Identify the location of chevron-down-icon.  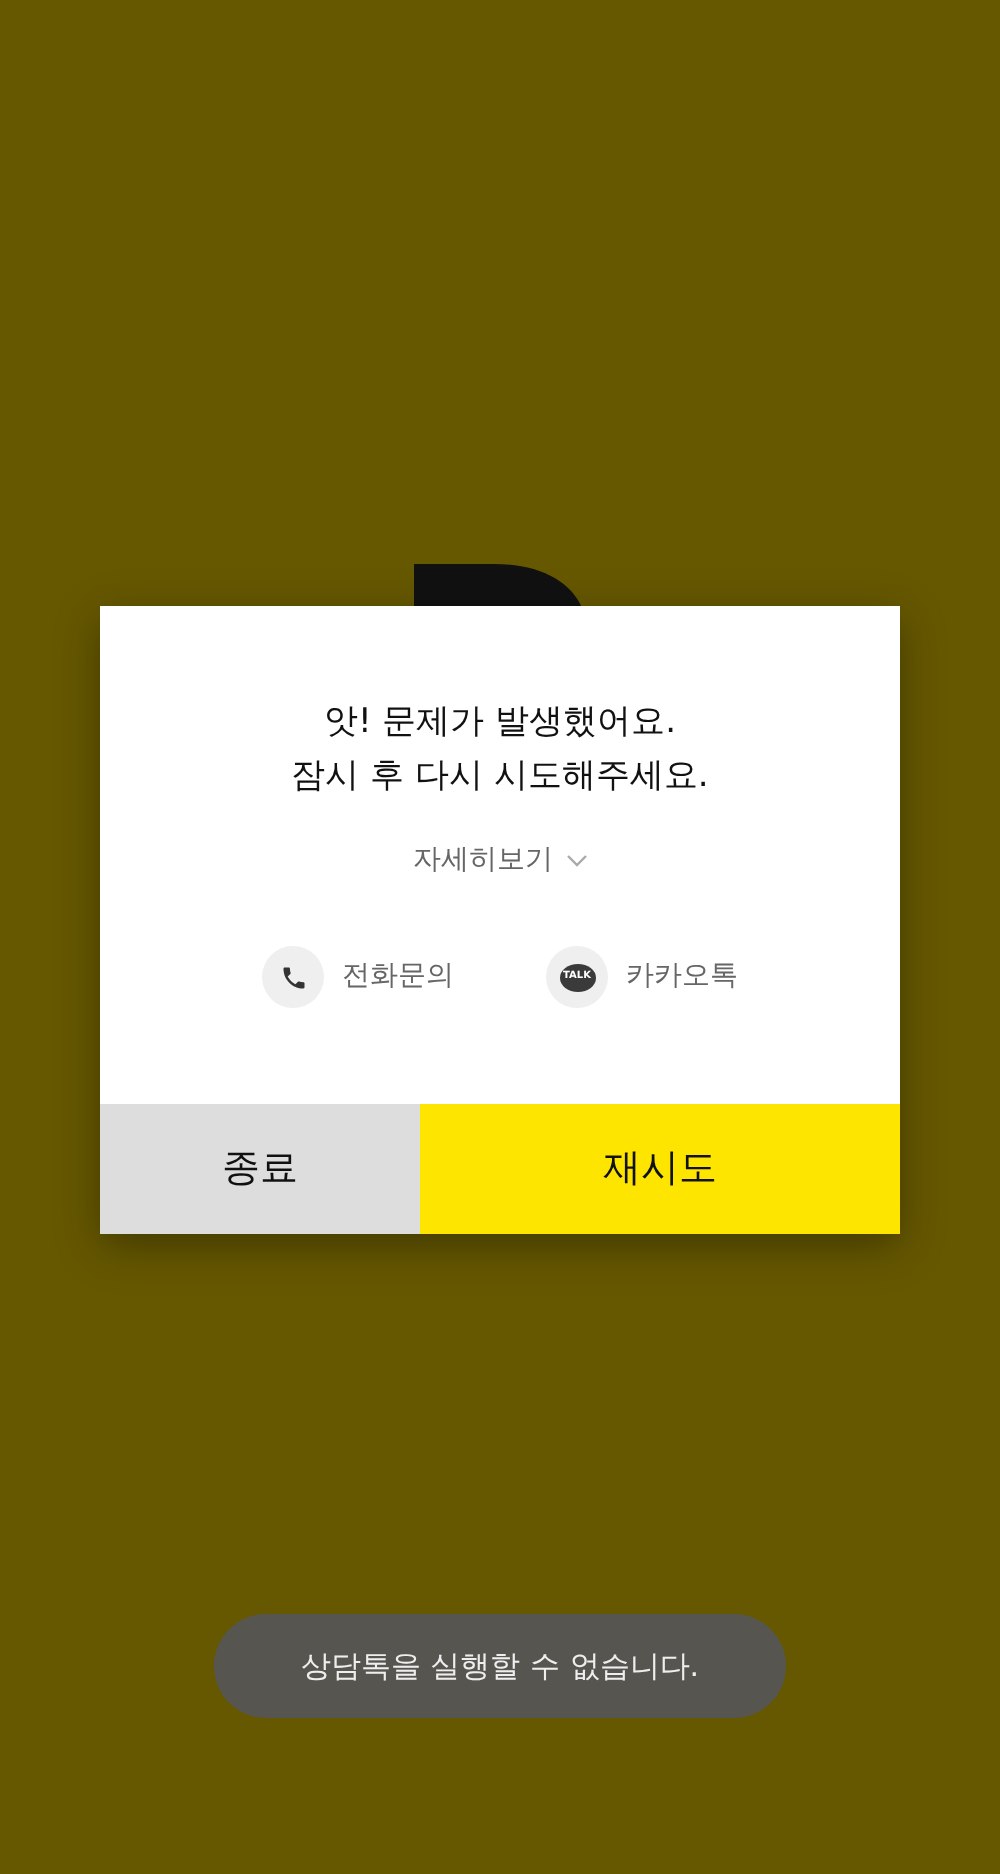
(576, 861).